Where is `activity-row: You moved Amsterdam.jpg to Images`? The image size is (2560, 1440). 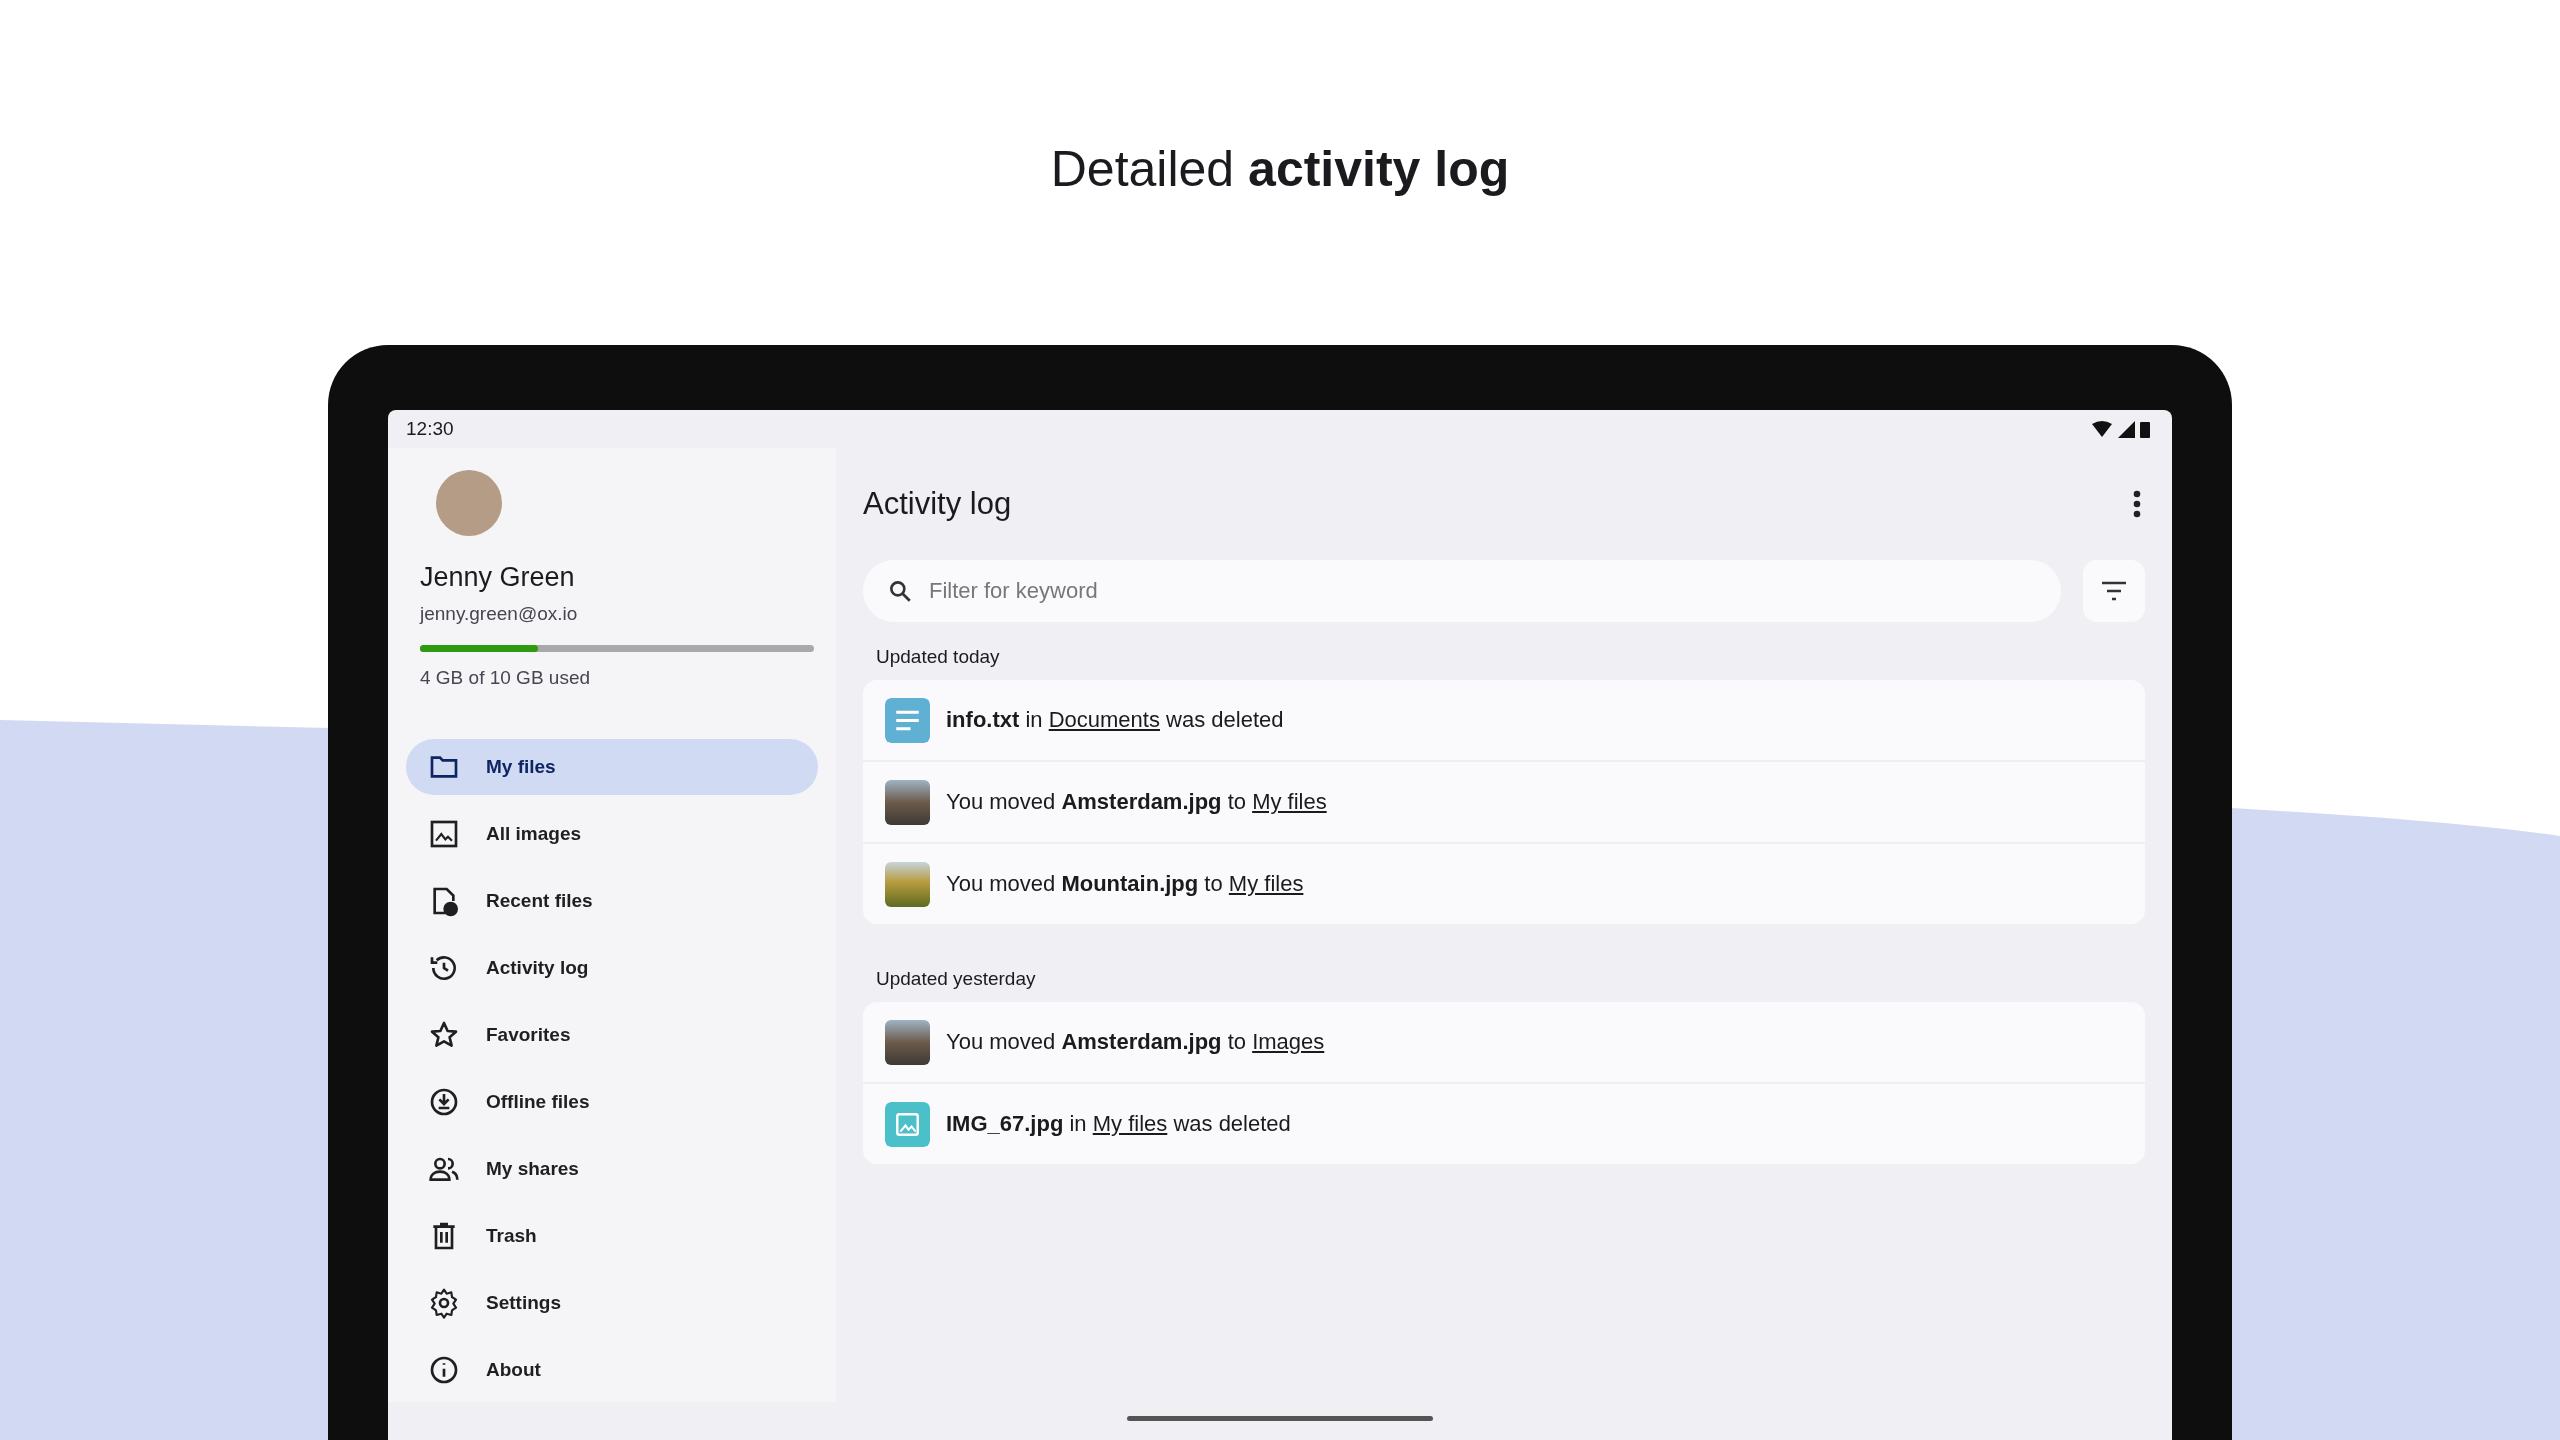
activity-row: You moved Amsterdam.jpg to Images is located at coordinates (1504, 1042).